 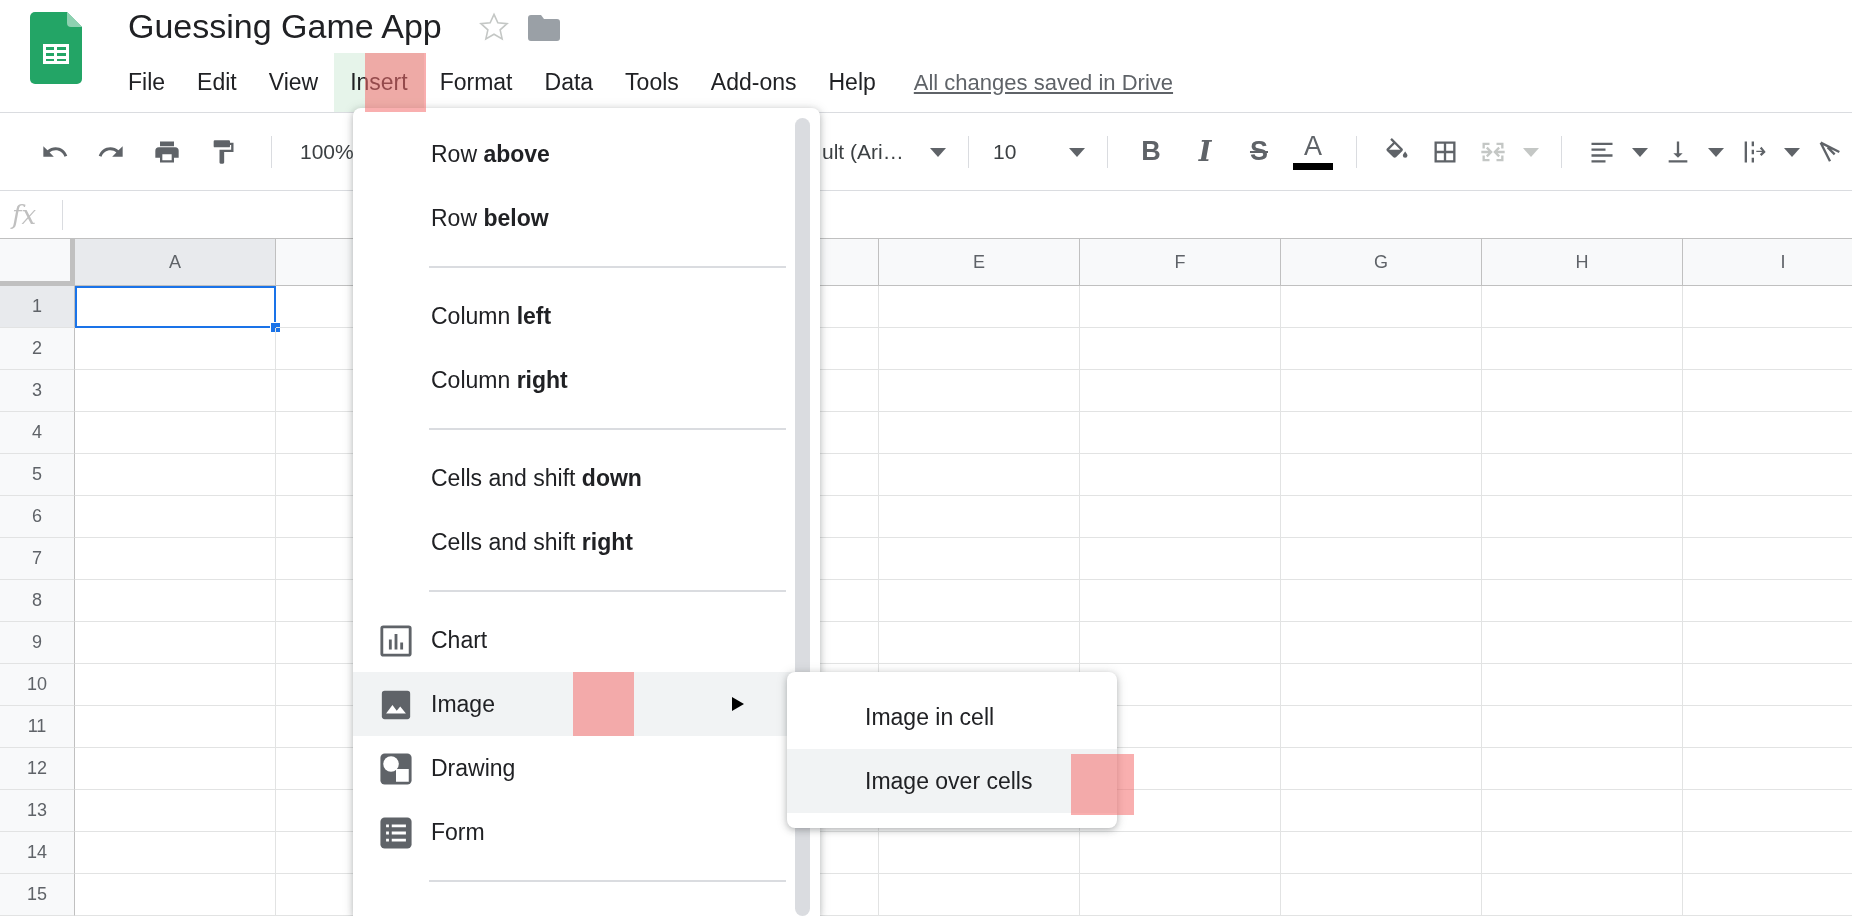 What do you see at coordinates (1767, 262) in the screenshot?
I see `column-header: I` at bounding box center [1767, 262].